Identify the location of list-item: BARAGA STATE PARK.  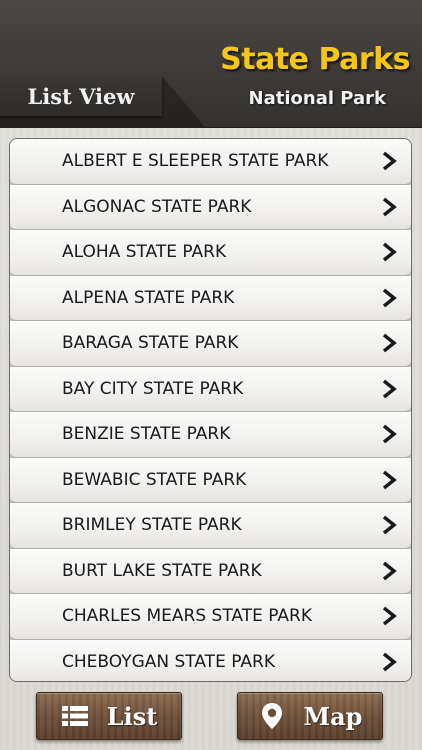
(210, 344).